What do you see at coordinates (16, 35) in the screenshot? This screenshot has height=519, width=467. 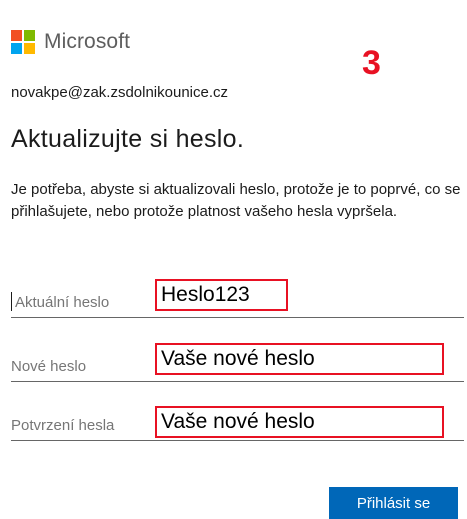 I see `logo-square-red` at bounding box center [16, 35].